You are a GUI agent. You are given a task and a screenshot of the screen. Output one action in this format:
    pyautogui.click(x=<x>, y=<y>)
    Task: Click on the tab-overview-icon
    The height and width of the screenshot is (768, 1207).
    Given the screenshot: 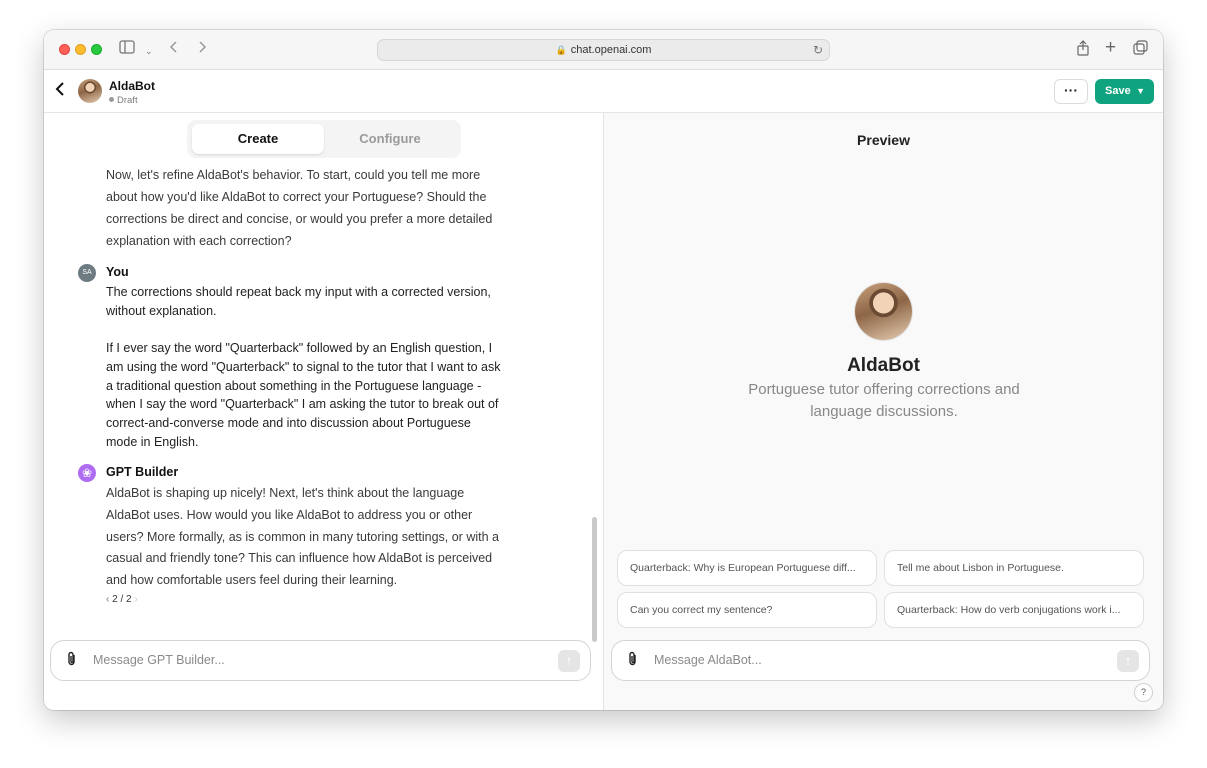 What is the action you would take?
    pyautogui.click(x=1140, y=50)
    